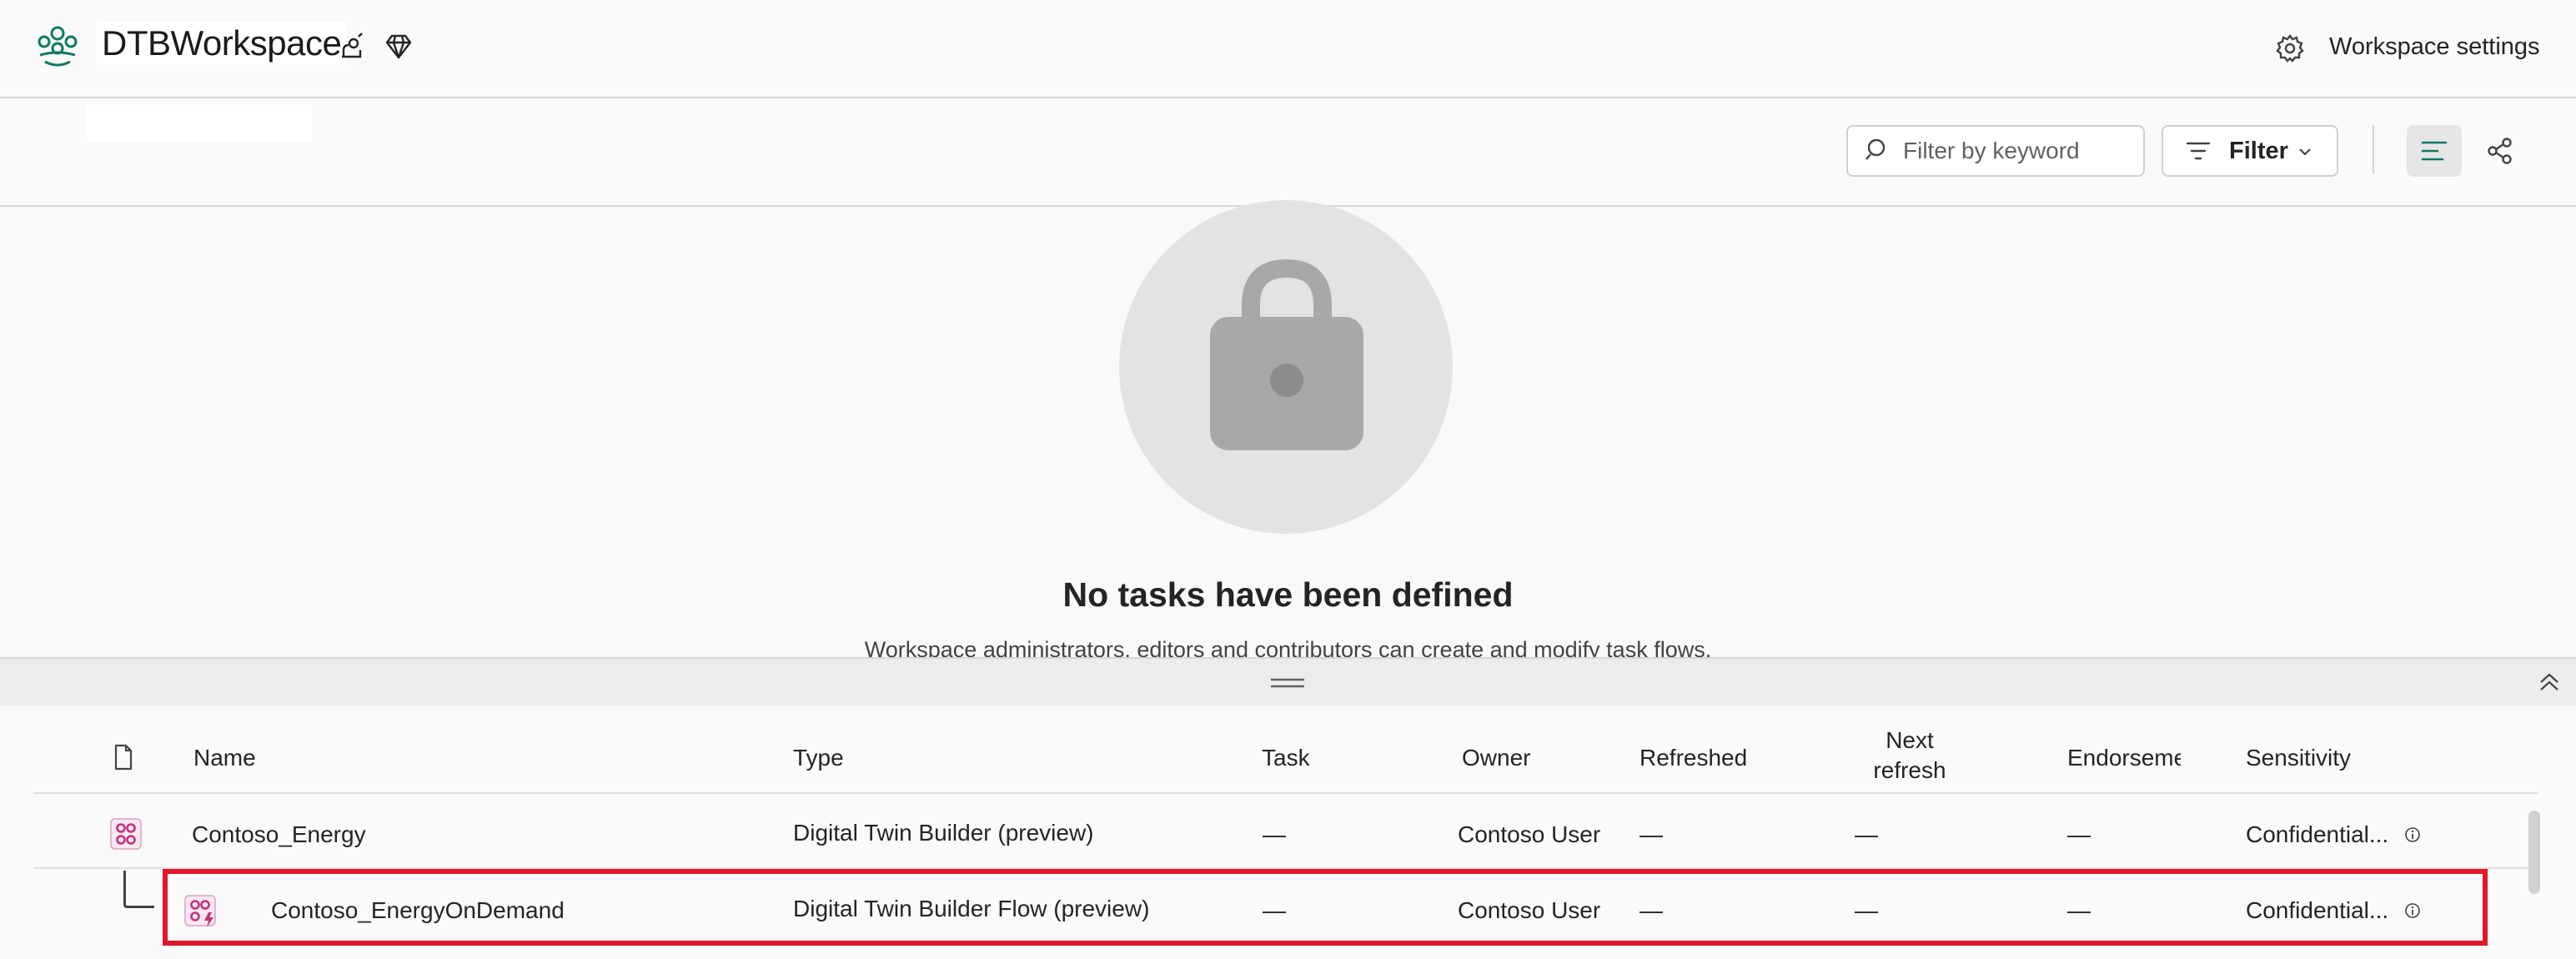  I want to click on search-icon, so click(1878, 150).